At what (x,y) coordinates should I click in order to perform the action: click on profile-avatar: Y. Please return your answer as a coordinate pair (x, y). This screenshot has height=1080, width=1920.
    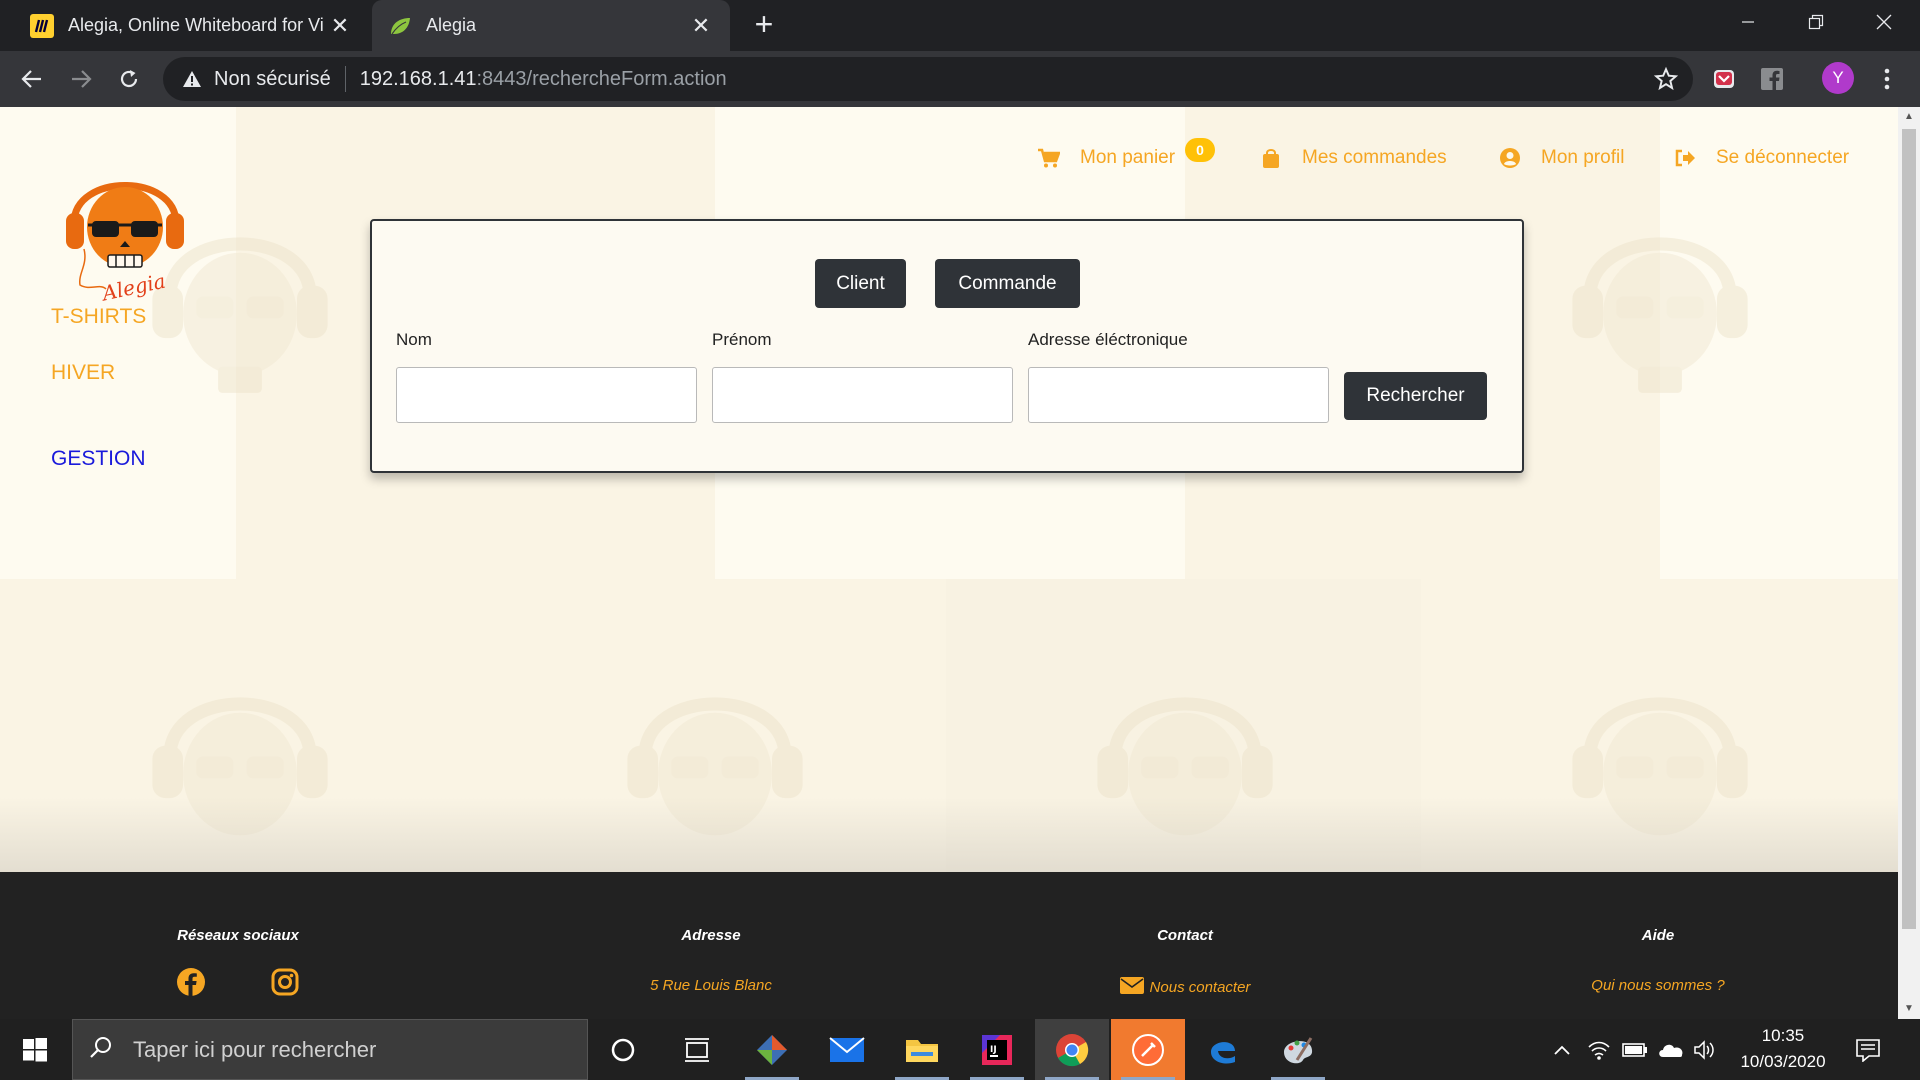
    Looking at the image, I should click on (1838, 78).